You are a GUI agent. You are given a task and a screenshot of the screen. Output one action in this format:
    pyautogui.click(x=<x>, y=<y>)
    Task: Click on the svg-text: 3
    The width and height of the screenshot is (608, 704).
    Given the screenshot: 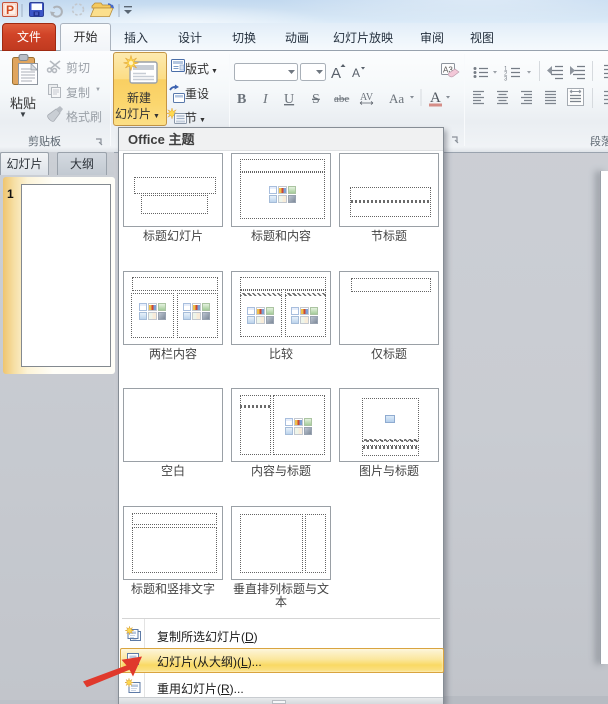 What is the action you would take?
    pyautogui.click(x=506, y=80)
    